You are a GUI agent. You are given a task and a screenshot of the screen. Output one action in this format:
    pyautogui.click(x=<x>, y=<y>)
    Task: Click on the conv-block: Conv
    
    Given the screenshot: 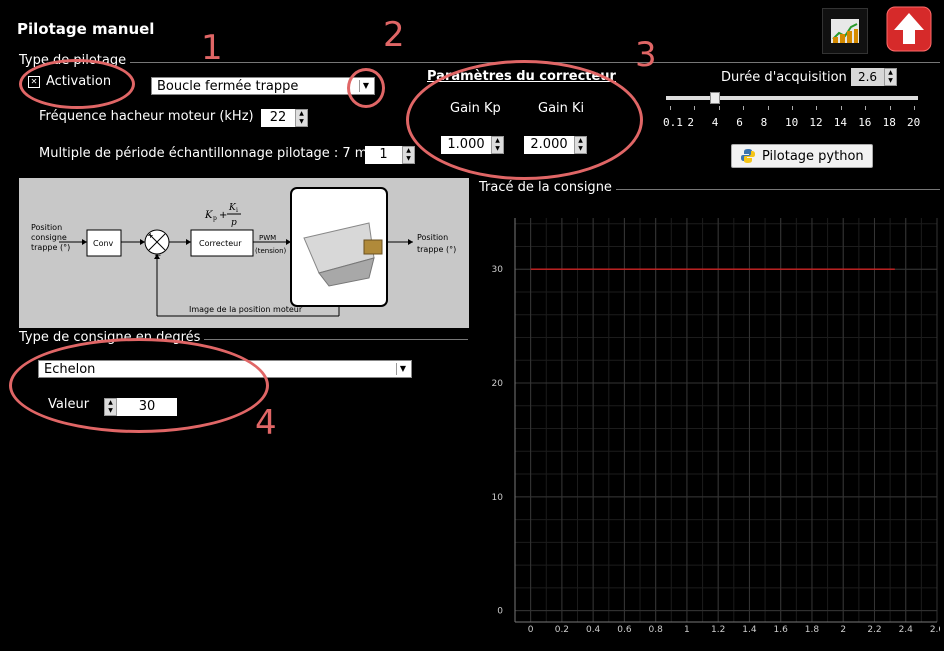 What is the action you would take?
    pyautogui.click(x=103, y=243)
    